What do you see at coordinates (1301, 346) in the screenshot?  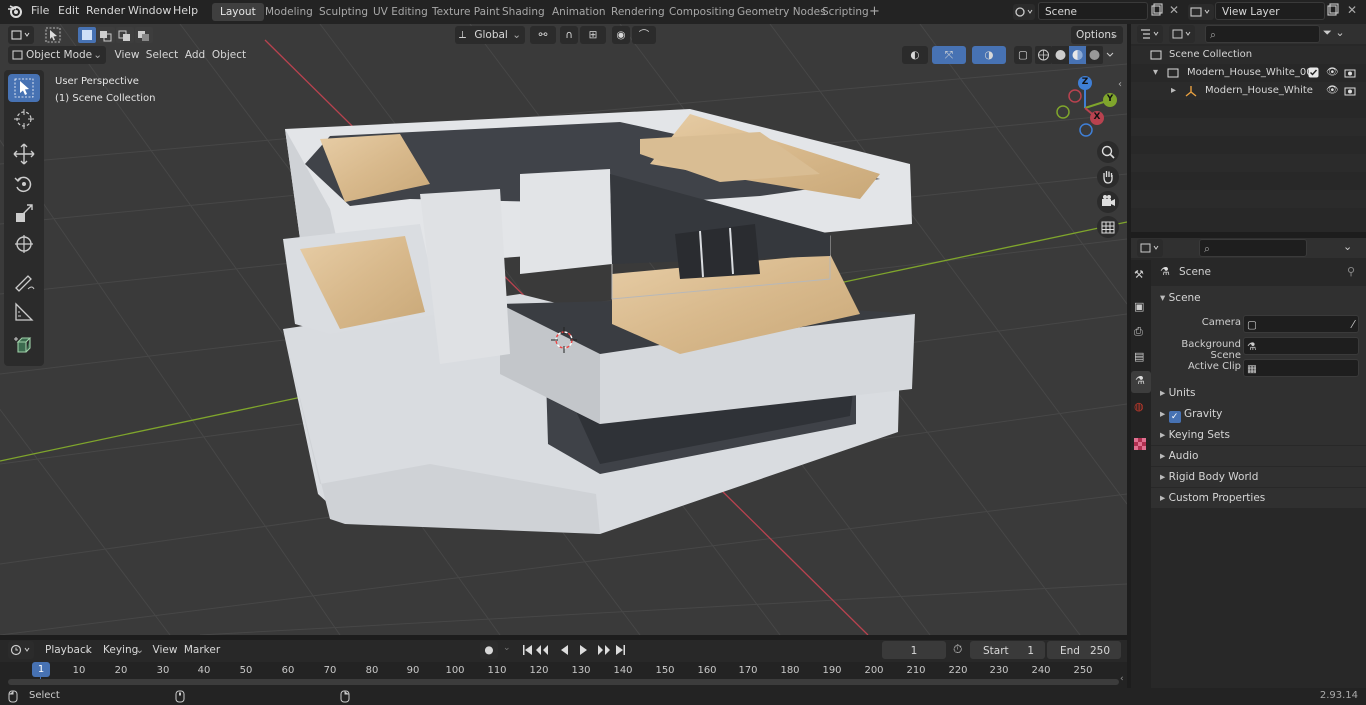 I see `background-scene-field: ⚗` at bounding box center [1301, 346].